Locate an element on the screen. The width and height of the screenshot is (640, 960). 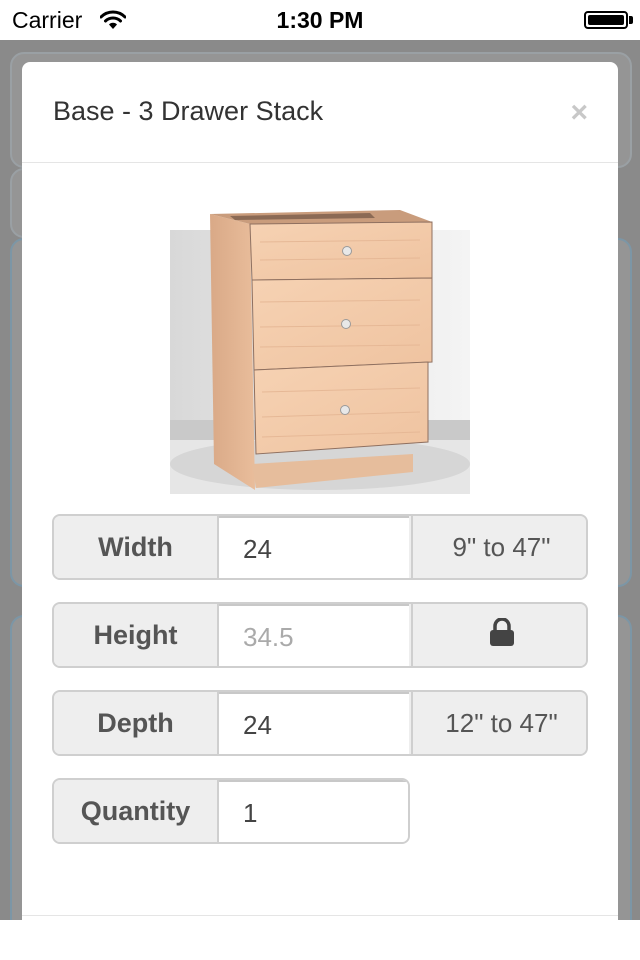
height-label: Height is located at coordinates (136, 635).